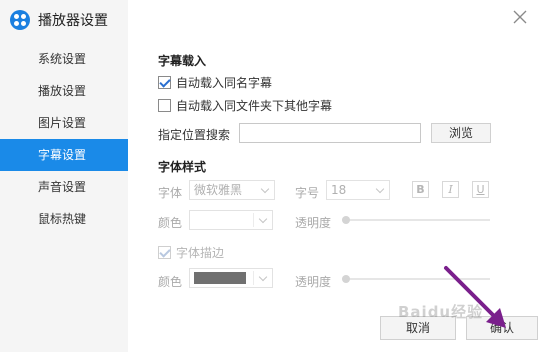 The height and width of the screenshot is (352, 542). I want to click on font-size-label: 字号, so click(307, 193).